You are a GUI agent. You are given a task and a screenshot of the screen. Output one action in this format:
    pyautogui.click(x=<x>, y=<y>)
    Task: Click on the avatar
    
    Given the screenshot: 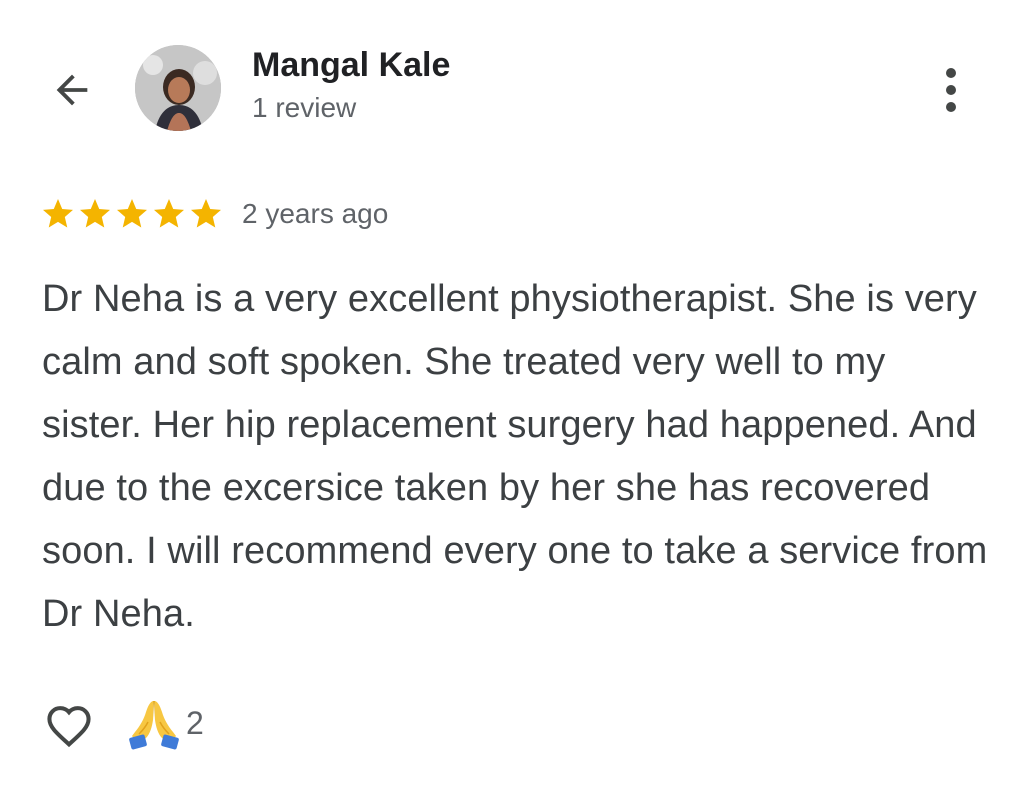 What is the action you would take?
    pyautogui.click(x=178, y=88)
    